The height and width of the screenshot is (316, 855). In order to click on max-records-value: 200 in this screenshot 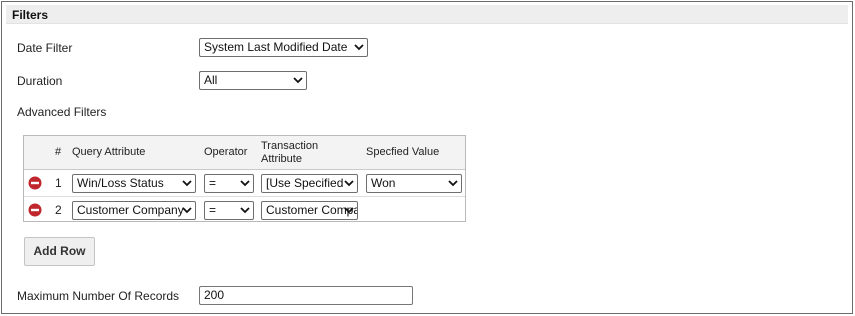, I will do `click(214, 295)`.